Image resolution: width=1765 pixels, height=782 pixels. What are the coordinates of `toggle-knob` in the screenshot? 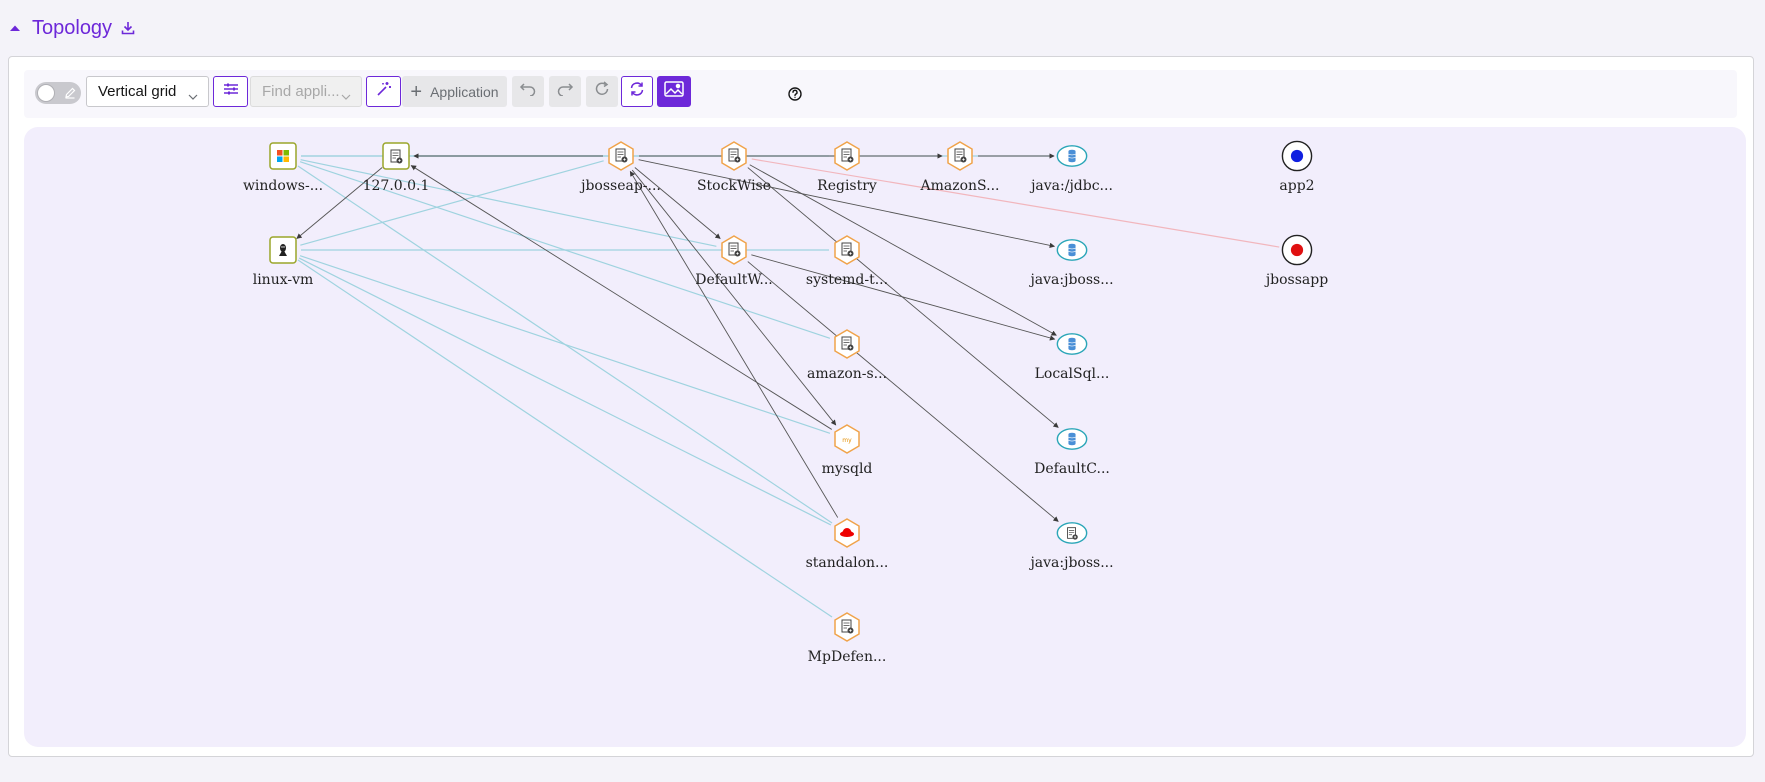 It's located at (46, 93).